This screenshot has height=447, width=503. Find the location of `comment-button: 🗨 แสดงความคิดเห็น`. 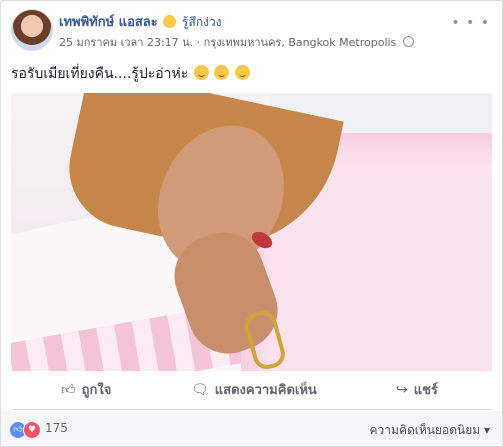

comment-button: 🗨 แสดงความคิดเห็น is located at coordinates (254, 390).